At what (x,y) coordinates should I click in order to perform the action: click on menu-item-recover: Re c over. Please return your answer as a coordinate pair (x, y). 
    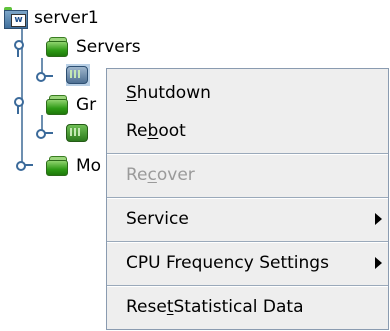
    Looking at the image, I should click on (247, 175).